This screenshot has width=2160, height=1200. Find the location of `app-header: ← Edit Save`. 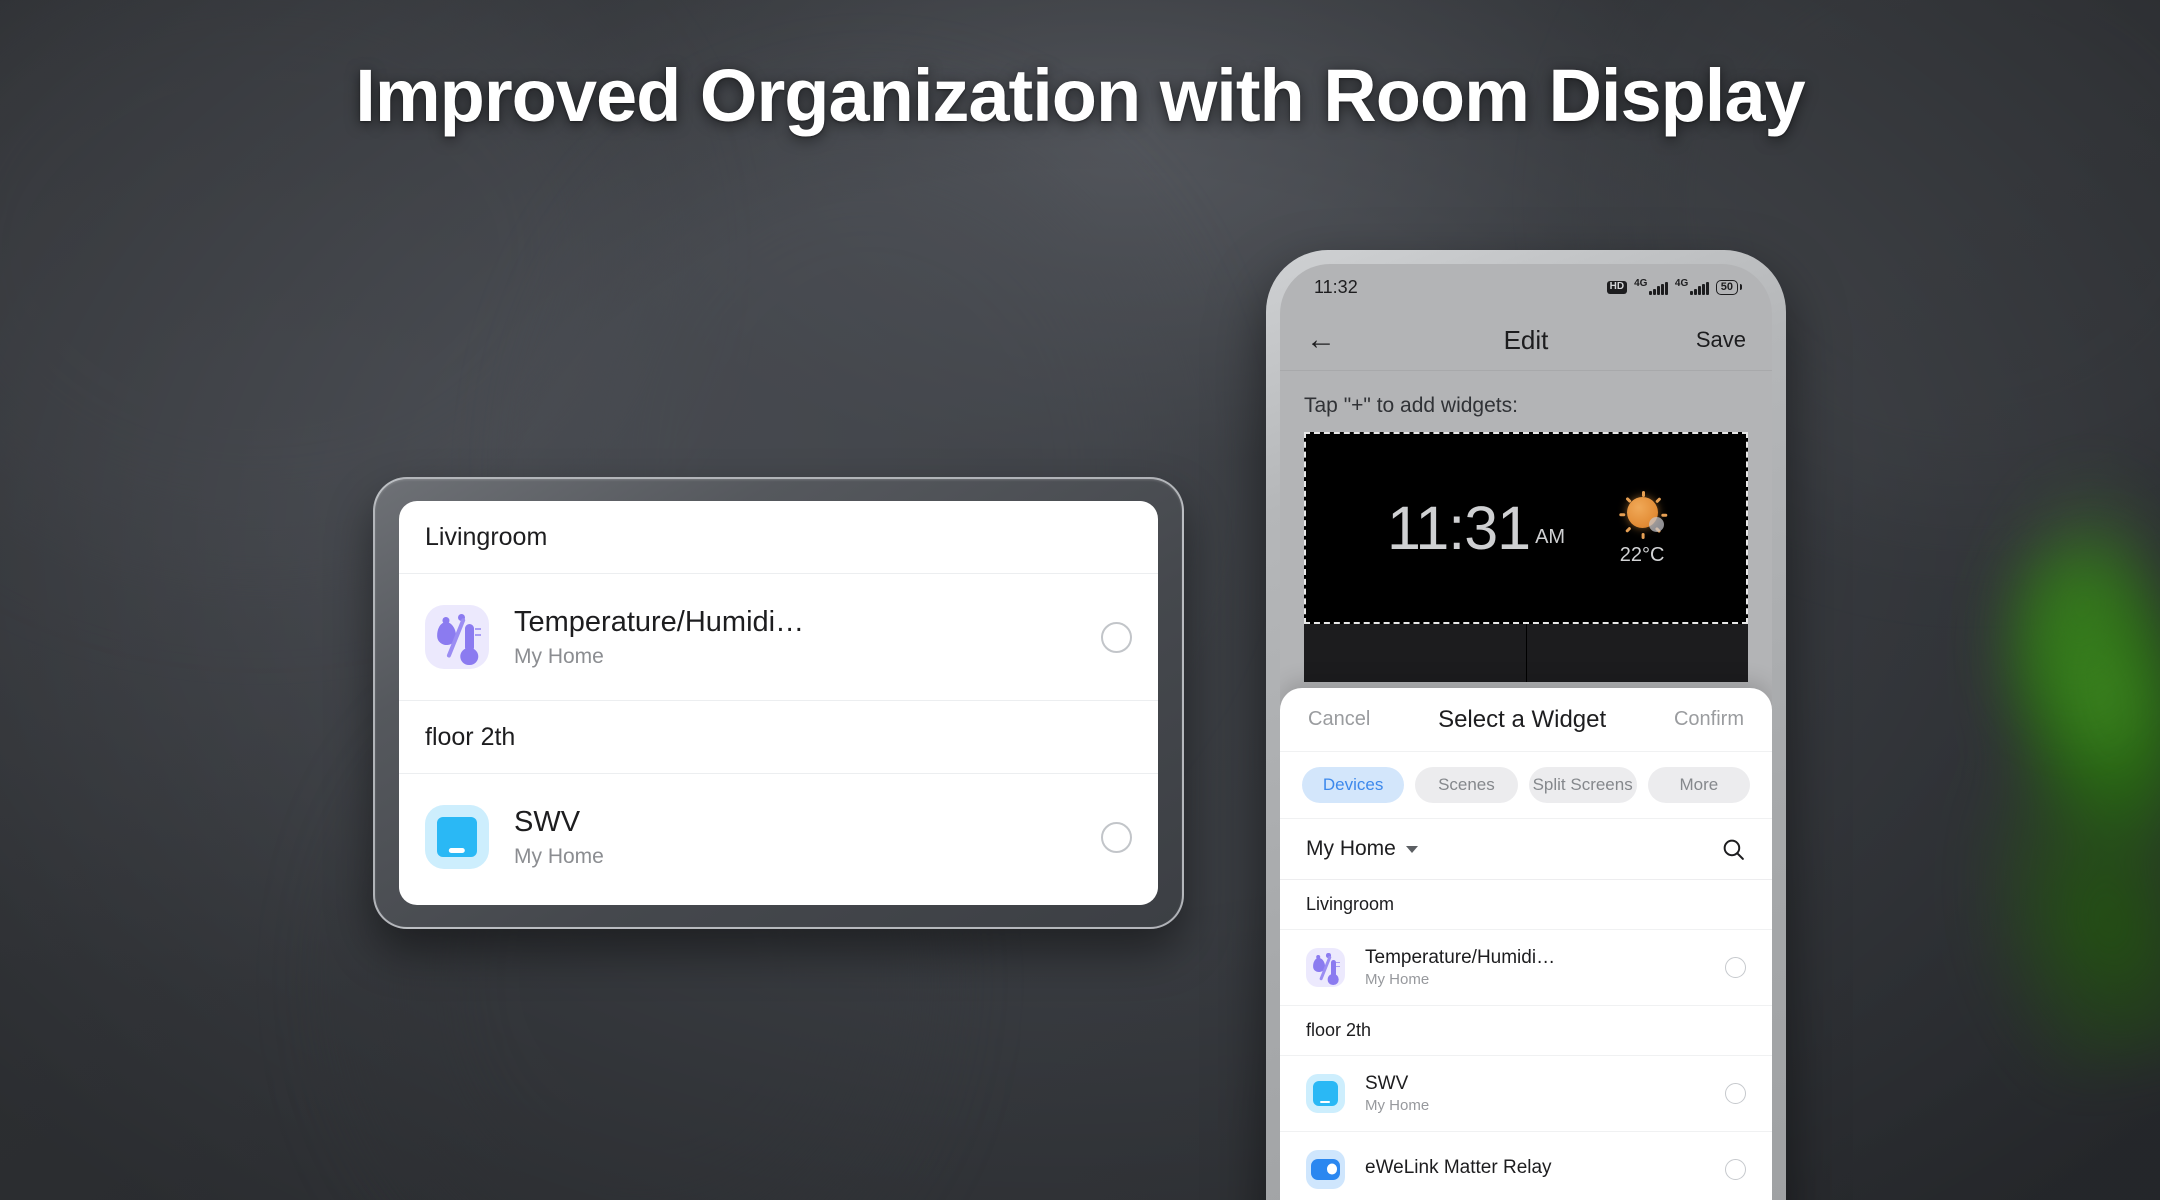

app-header: ← Edit Save is located at coordinates (1526, 340).